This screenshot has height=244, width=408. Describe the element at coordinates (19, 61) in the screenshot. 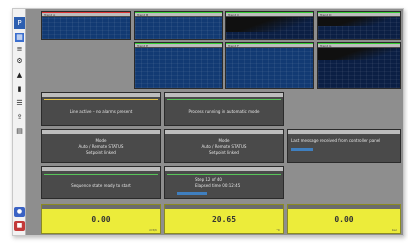

I see `gear-icon: ⚙` at that location.